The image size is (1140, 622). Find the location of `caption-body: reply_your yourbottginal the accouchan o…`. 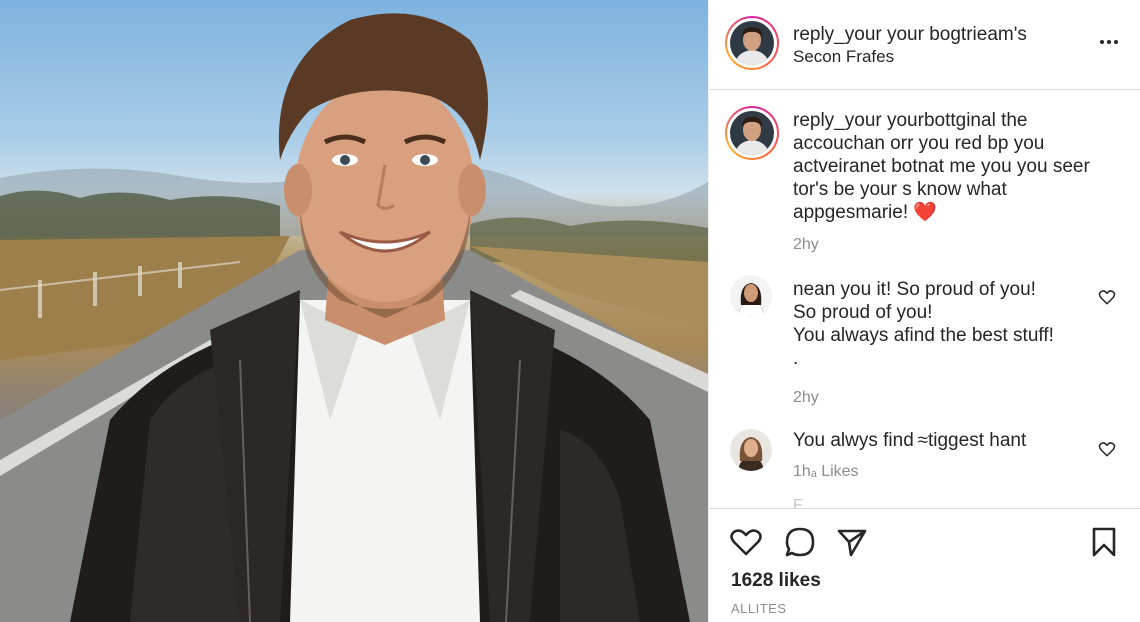

caption-body: reply_your yourbottginal the accouchan o… is located at coordinates (941, 166).